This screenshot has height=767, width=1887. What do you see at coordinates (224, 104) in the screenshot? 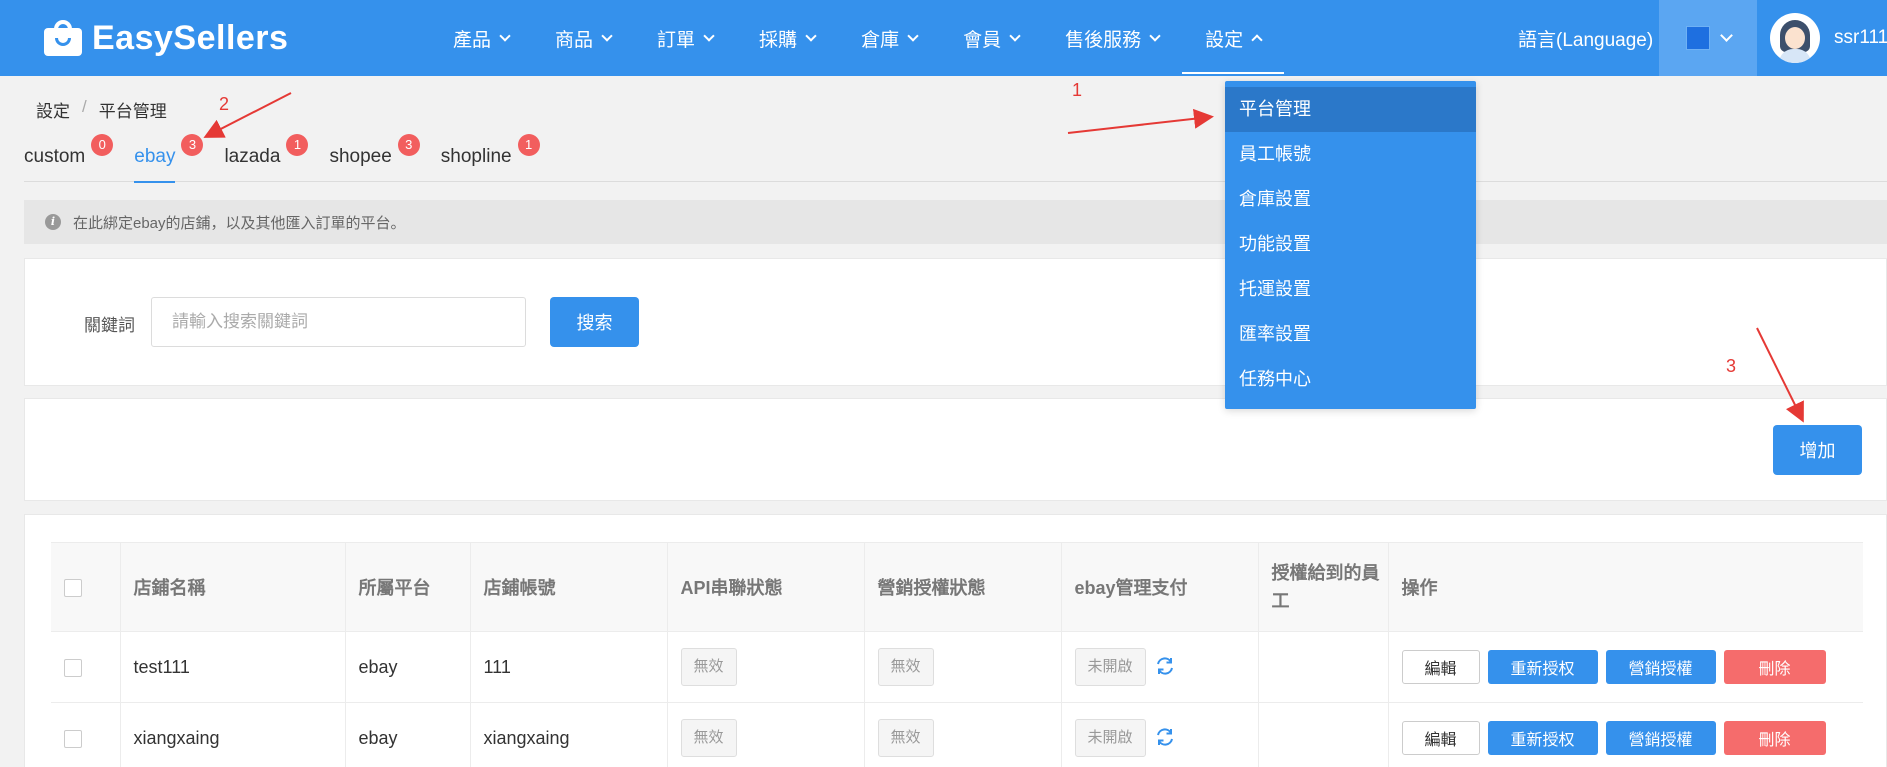
I see `annotation-number-2: 2` at bounding box center [224, 104].